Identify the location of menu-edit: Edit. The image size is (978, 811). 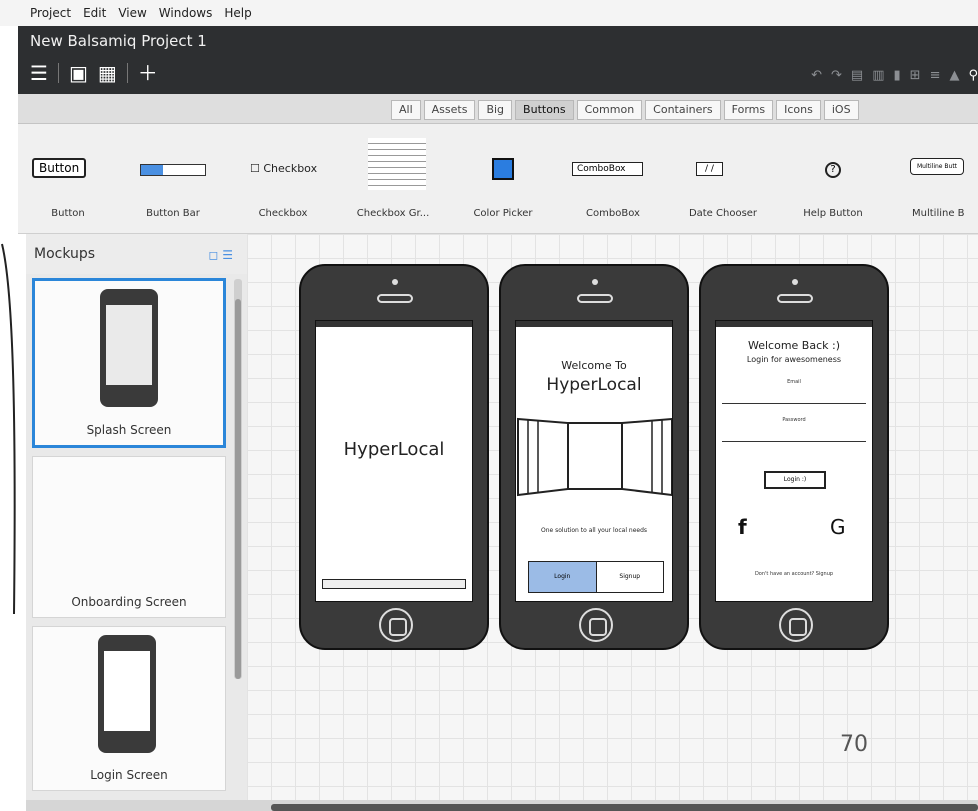
(94, 13).